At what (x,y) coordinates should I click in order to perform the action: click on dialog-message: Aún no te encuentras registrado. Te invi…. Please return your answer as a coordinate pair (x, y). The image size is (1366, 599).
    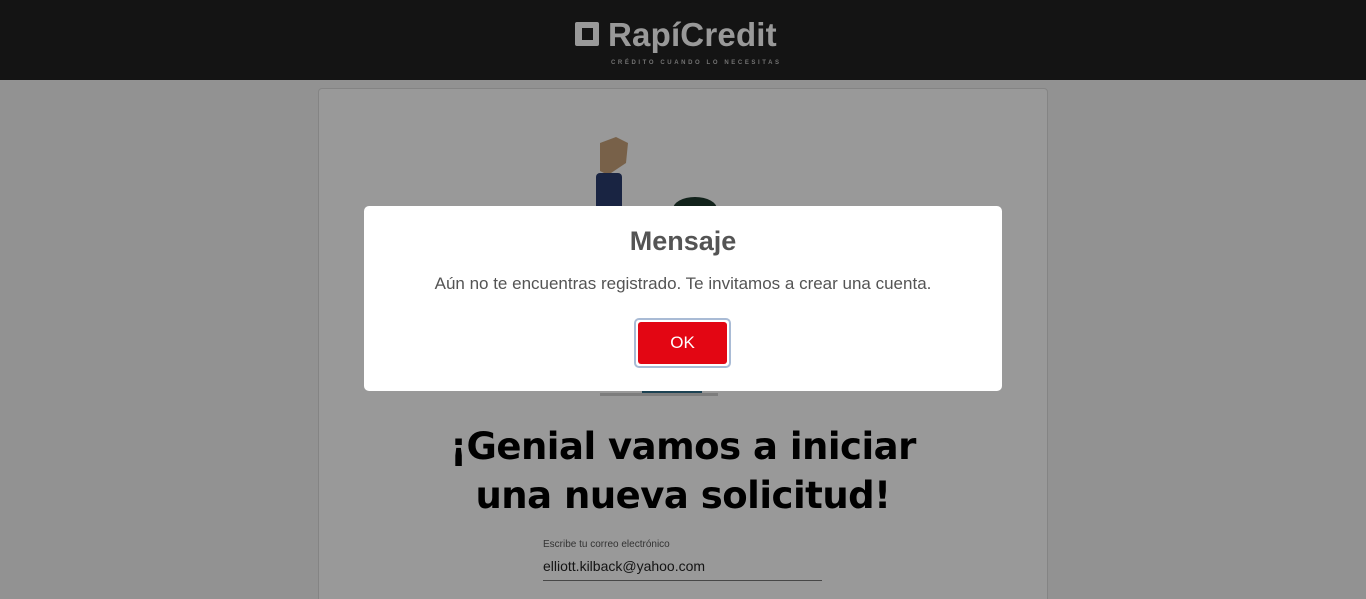
    Looking at the image, I should click on (683, 283).